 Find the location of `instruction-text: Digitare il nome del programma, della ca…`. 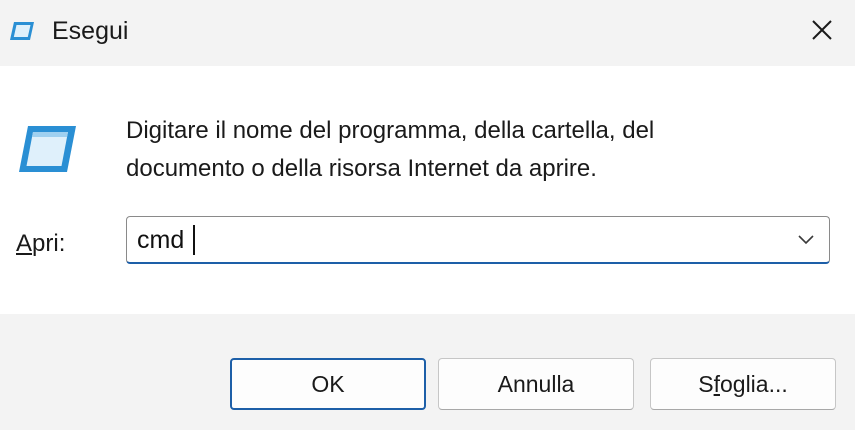

instruction-text: Digitare il nome del programma, della ca… is located at coordinates (476, 150).